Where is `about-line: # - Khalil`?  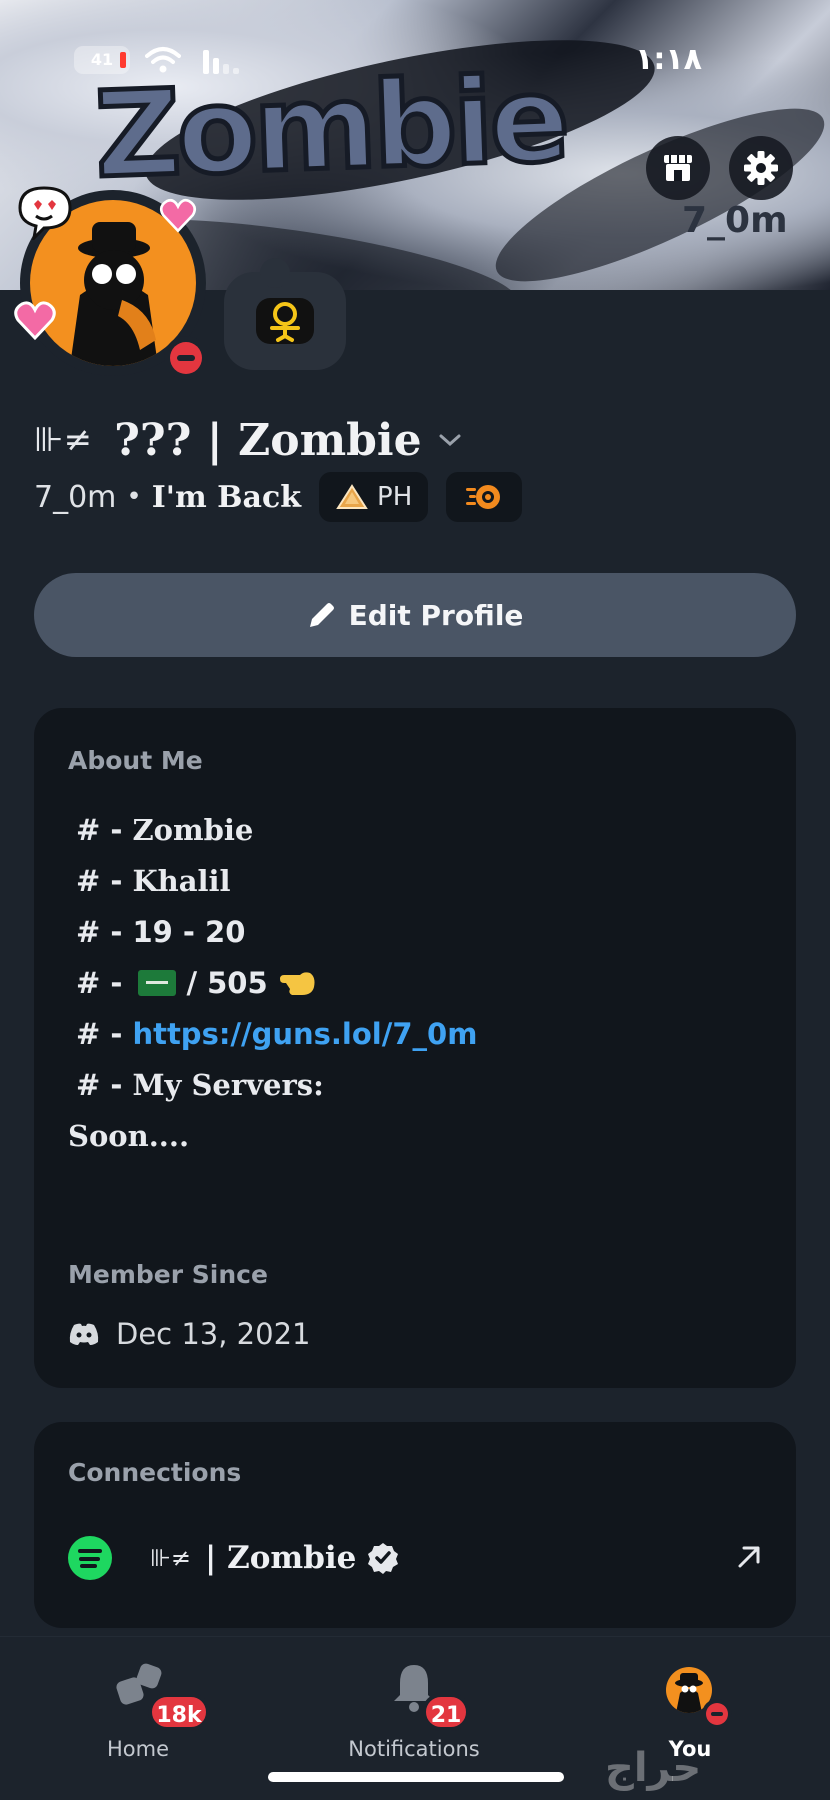
about-line: # - Khalil is located at coordinates (153, 880).